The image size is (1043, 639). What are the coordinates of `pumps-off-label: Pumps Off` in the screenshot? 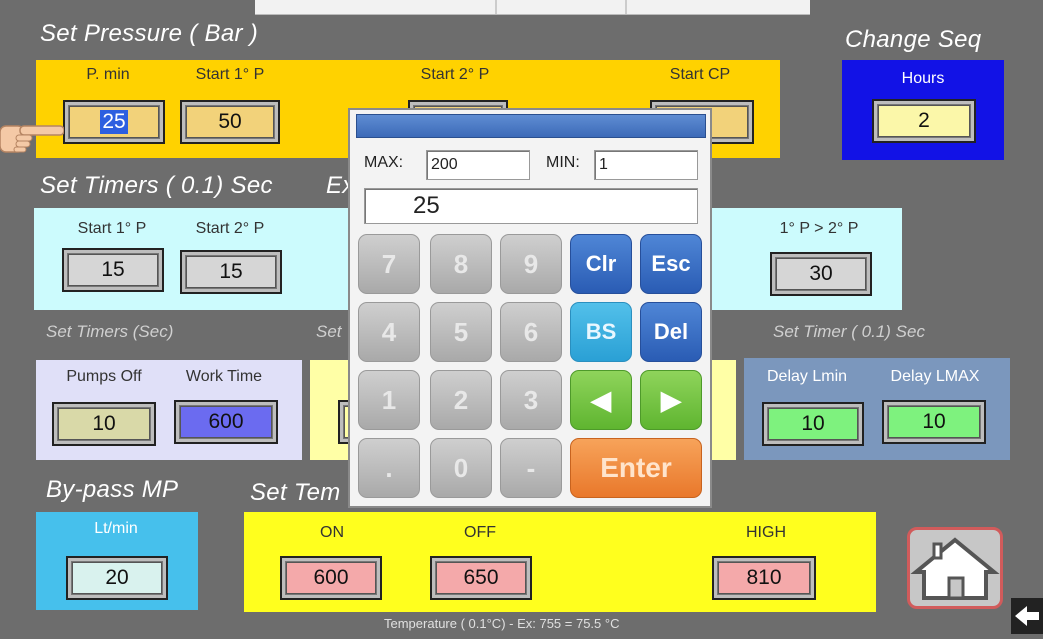 It's located at (104, 376).